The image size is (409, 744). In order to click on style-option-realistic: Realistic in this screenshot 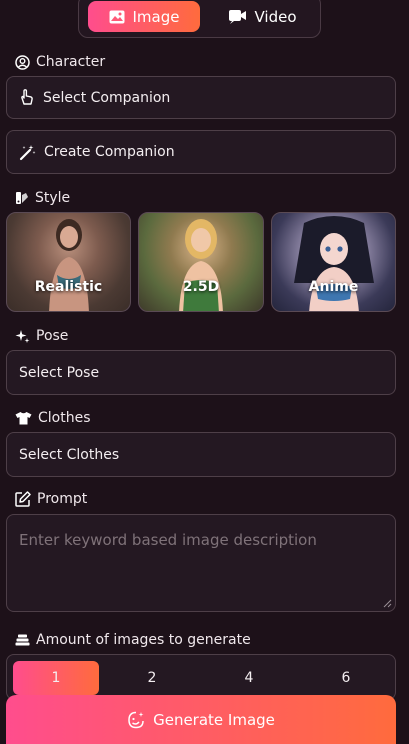, I will do `click(68, 262)`.